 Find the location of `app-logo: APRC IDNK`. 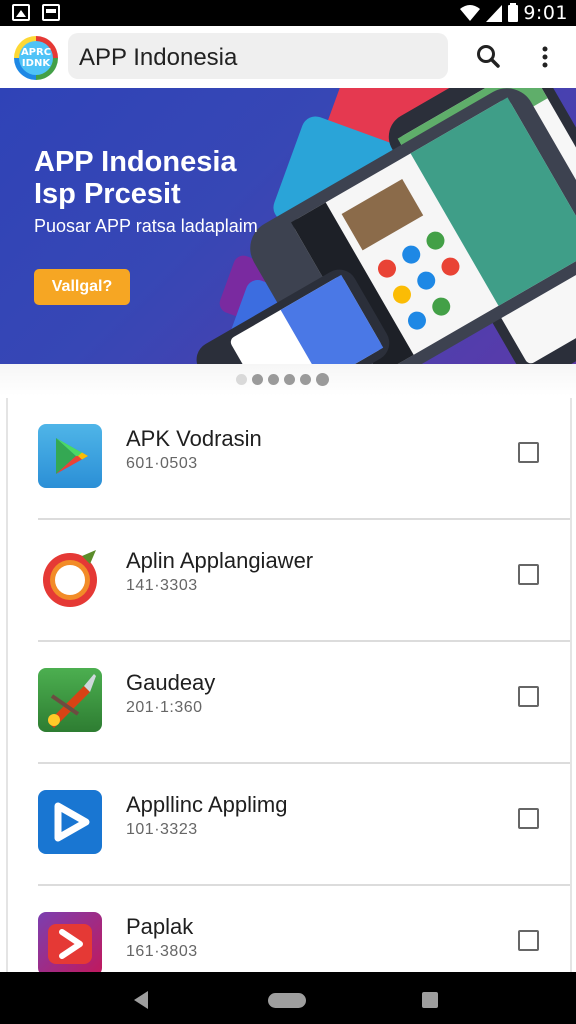

app-logo: APRC IDNK is located at coordinates (36, 58).